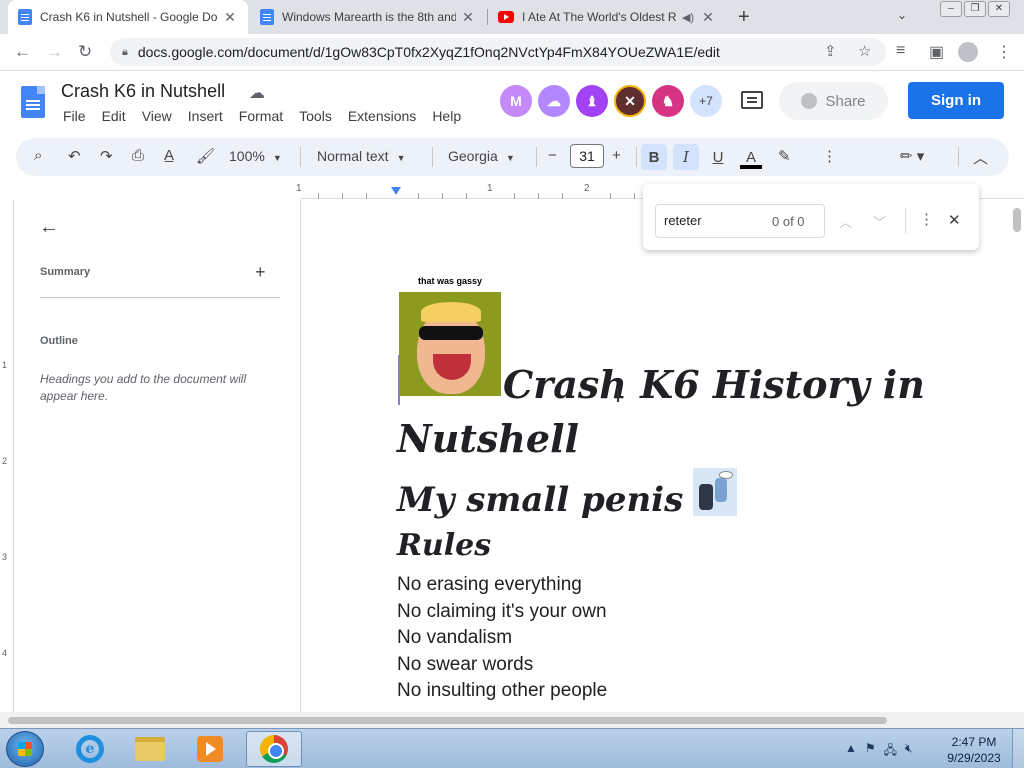  I want to click on paragraph-style-select: Normal text ▼, so click(361, 156).